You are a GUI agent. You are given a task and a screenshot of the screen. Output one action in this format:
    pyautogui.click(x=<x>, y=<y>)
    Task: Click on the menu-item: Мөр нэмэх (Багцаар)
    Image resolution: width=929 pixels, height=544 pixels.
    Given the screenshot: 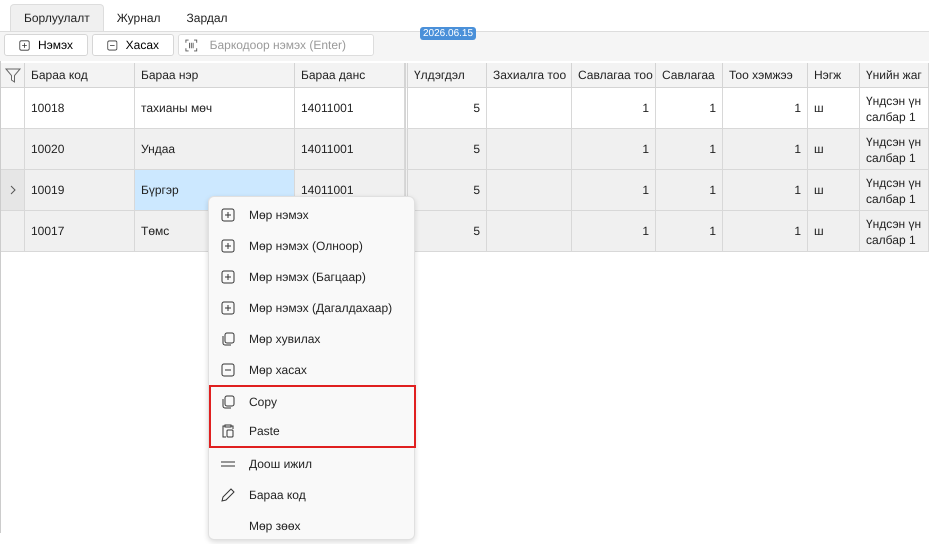 What is the action you would take?
    pyautogui.click(x=311, y=276)
    